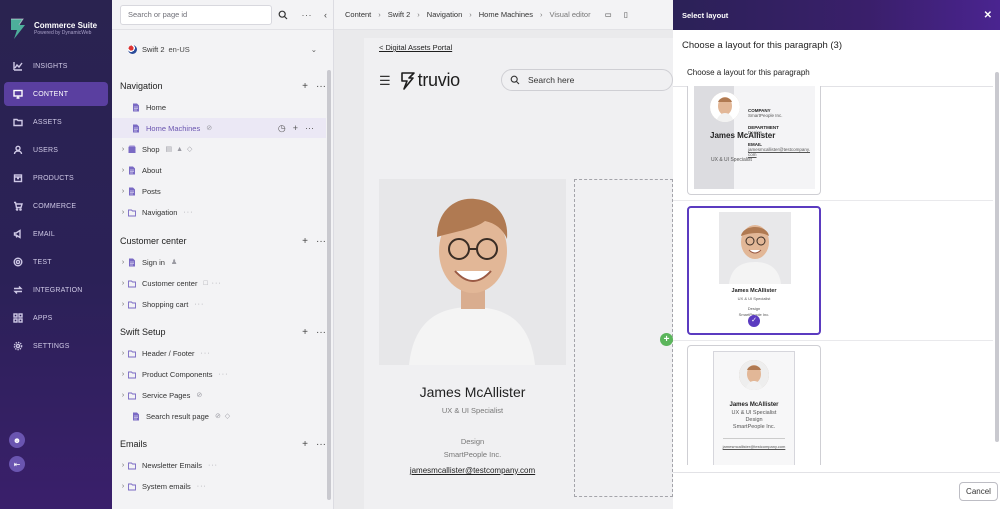 The width and height of the screenshot is (1000, 509). I want to click on tablet-preview-icon: ▯, so click(626, 14).